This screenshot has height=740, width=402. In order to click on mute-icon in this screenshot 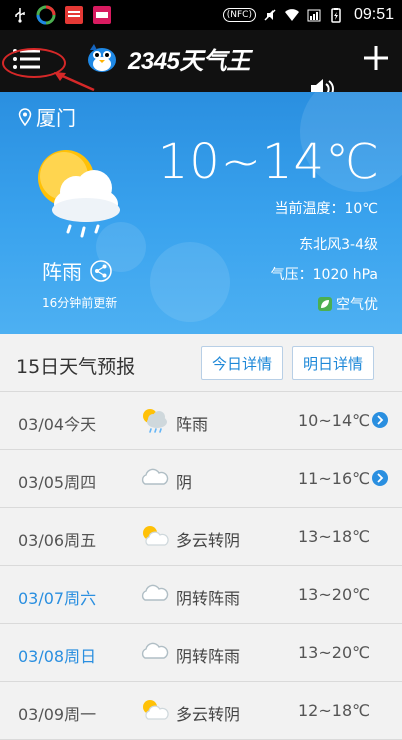, I will do `click(270, 15)`.